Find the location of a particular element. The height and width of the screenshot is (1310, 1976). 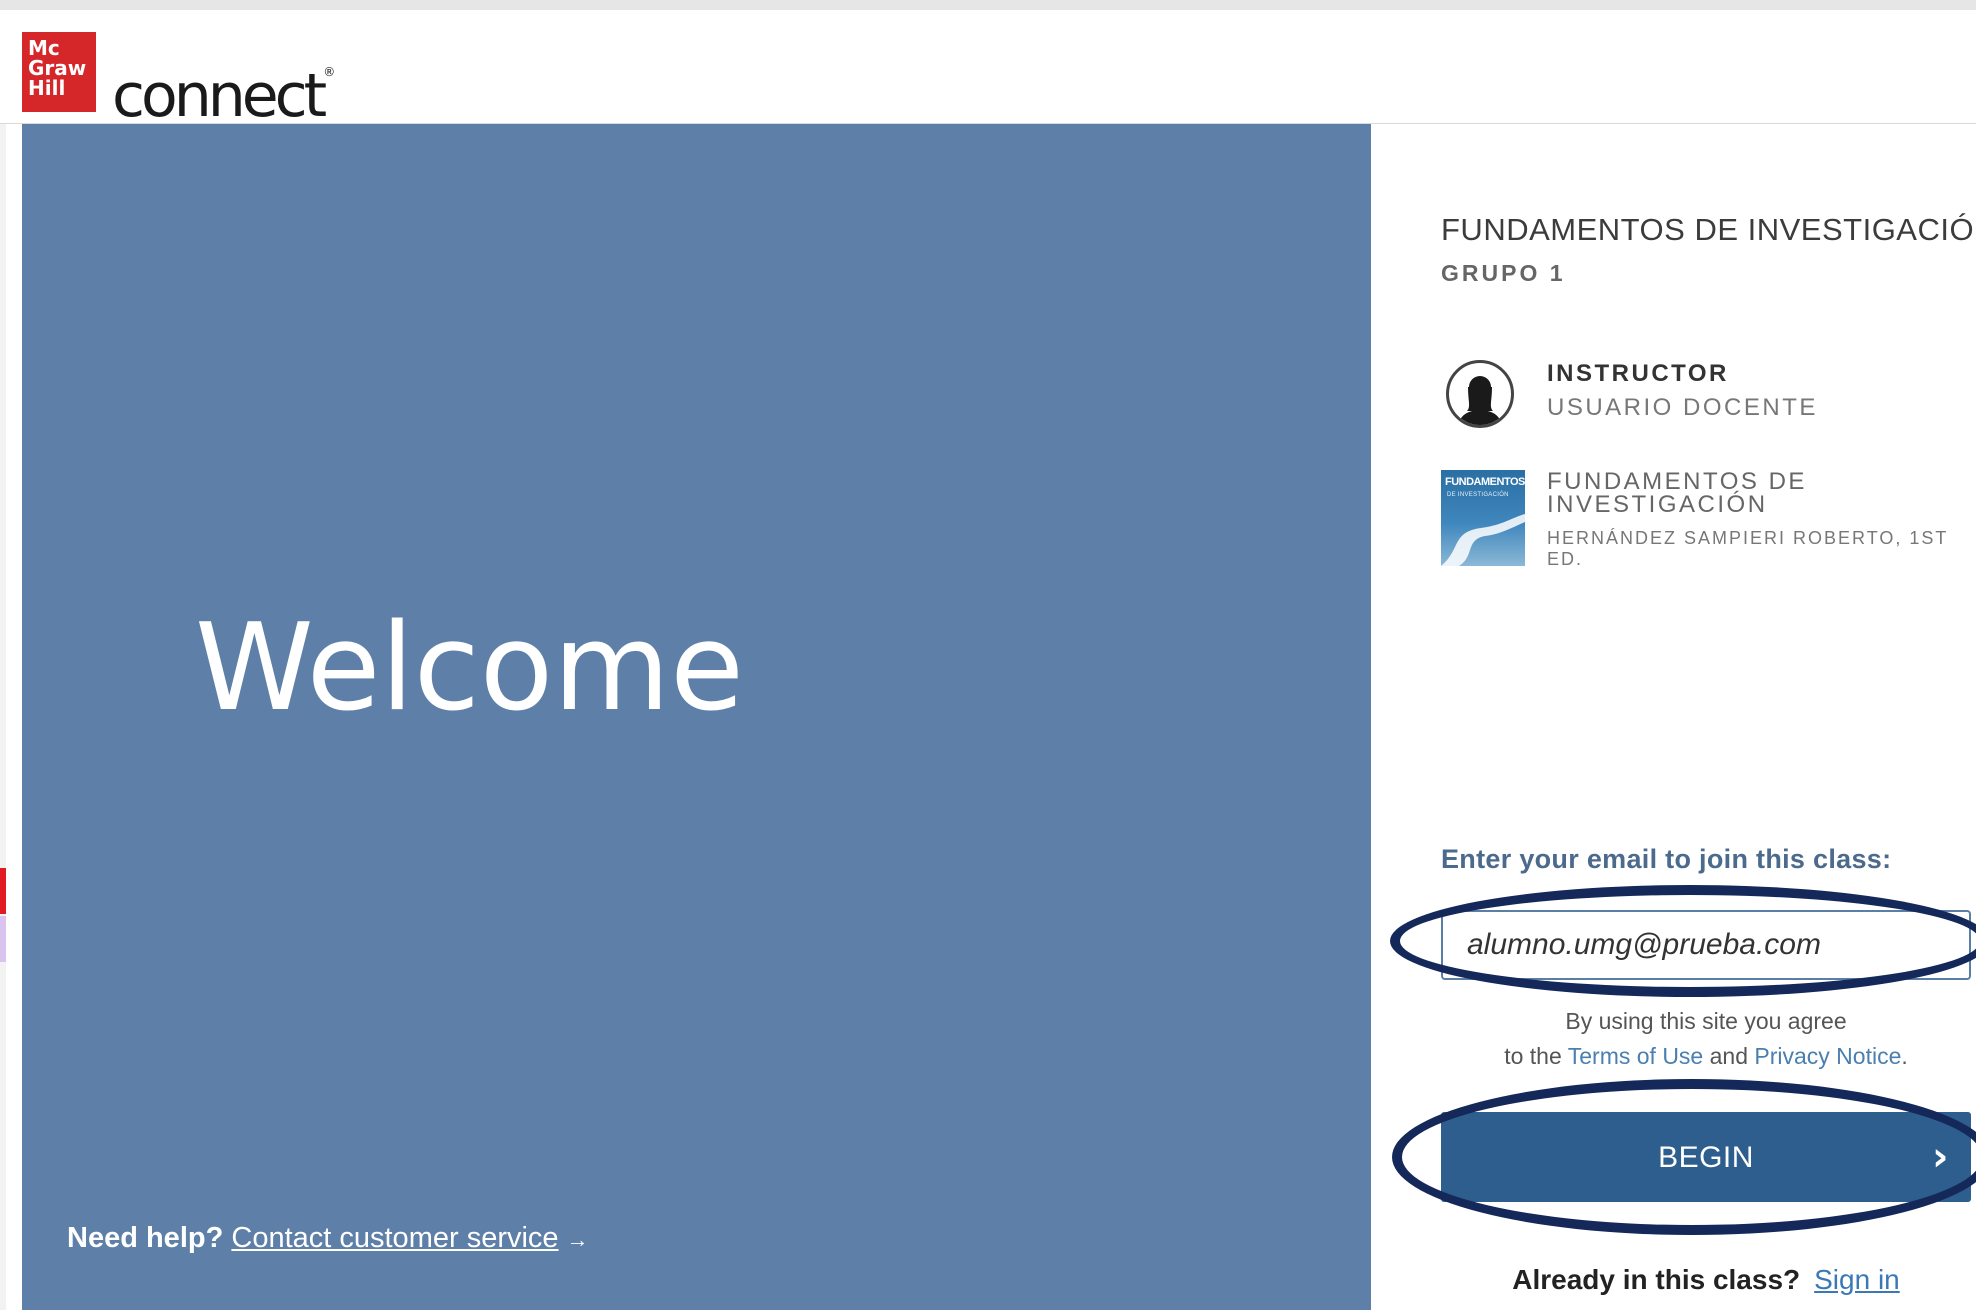

top-border is located at coordinates (988, 5).